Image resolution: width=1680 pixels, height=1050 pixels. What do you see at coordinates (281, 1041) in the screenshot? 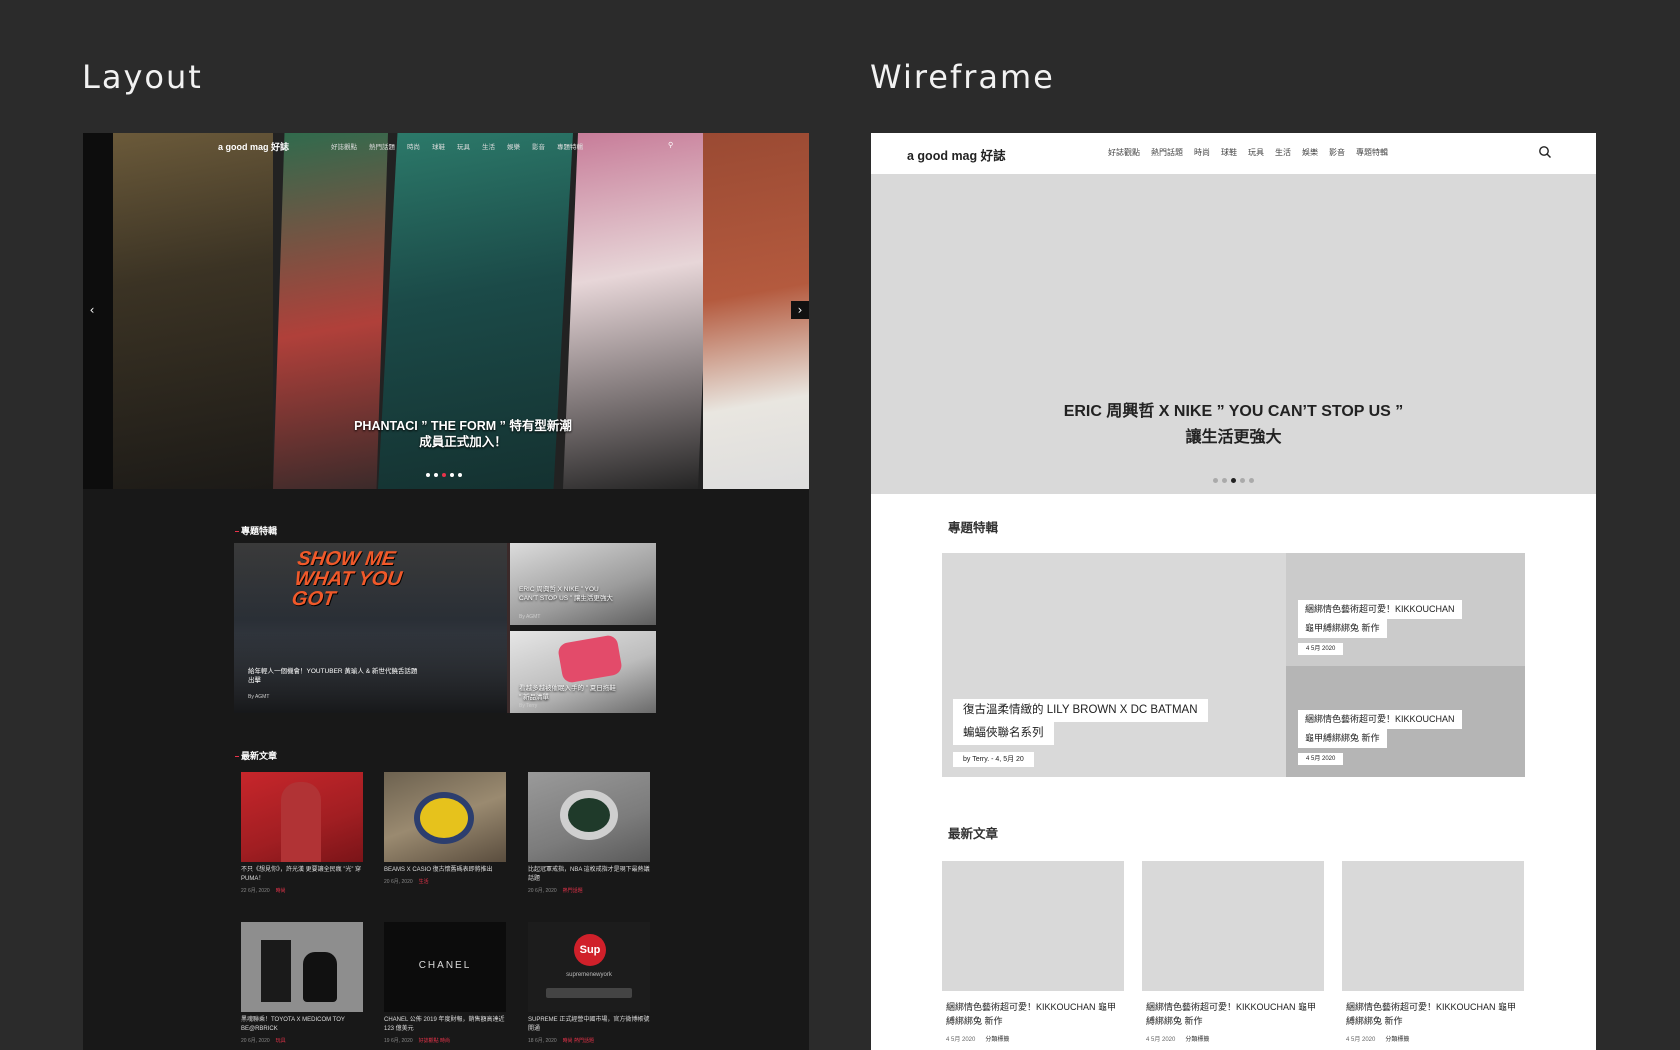
I see `latest-tag: 玩具` at bounding box center [281, 1041].